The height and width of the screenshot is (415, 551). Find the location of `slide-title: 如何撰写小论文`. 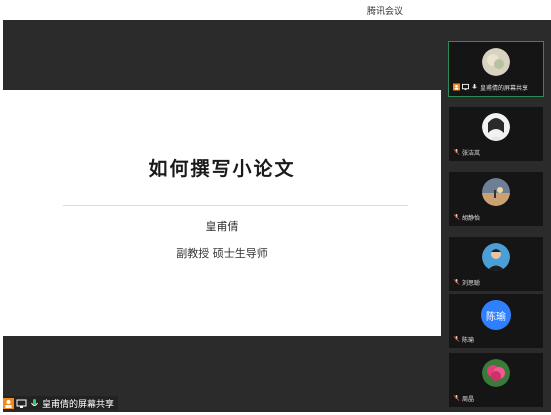

slide-title: 如何撰写小论文 is located at coordinates (222, 169).